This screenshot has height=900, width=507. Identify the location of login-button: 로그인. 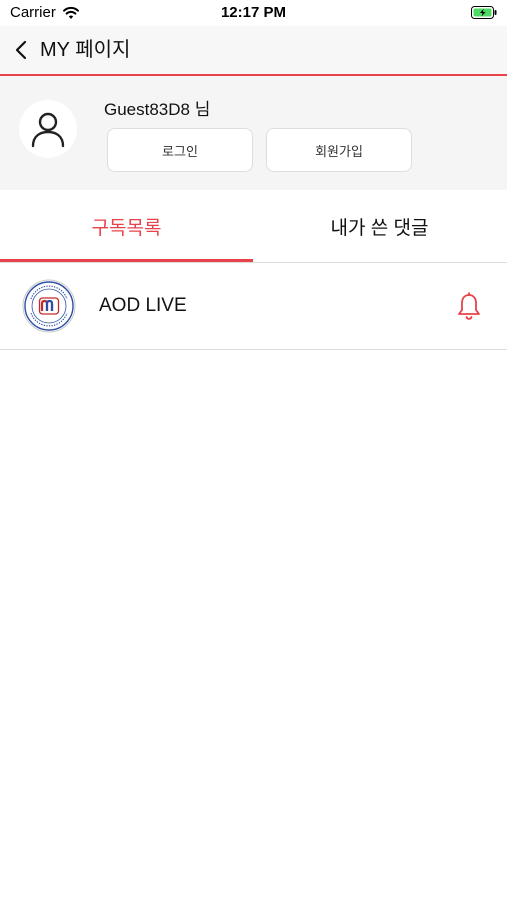
(180, 150).